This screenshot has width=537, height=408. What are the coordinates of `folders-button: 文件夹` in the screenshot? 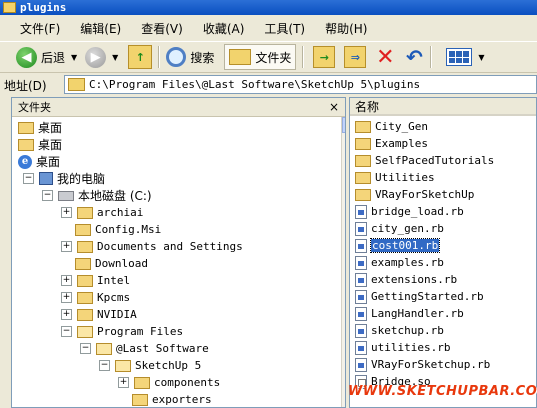 It's located at (260, 57).